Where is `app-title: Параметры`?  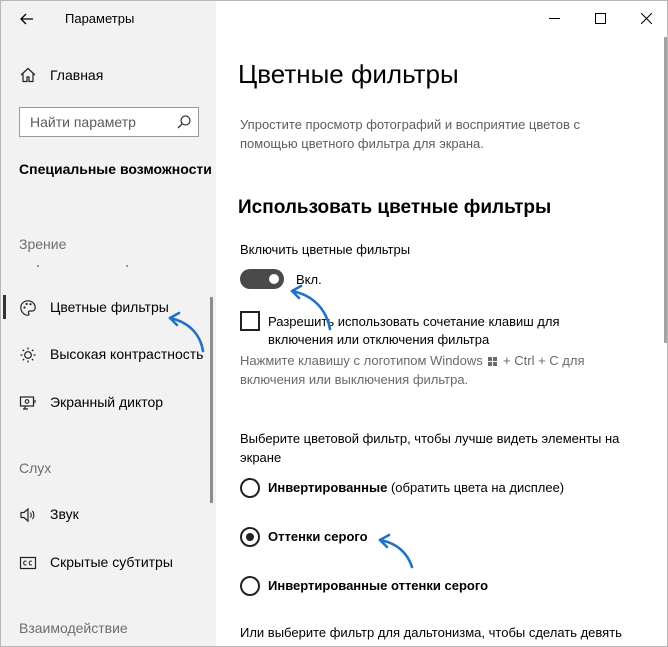 app-title: Параметры is located at coordinates (100, 18).